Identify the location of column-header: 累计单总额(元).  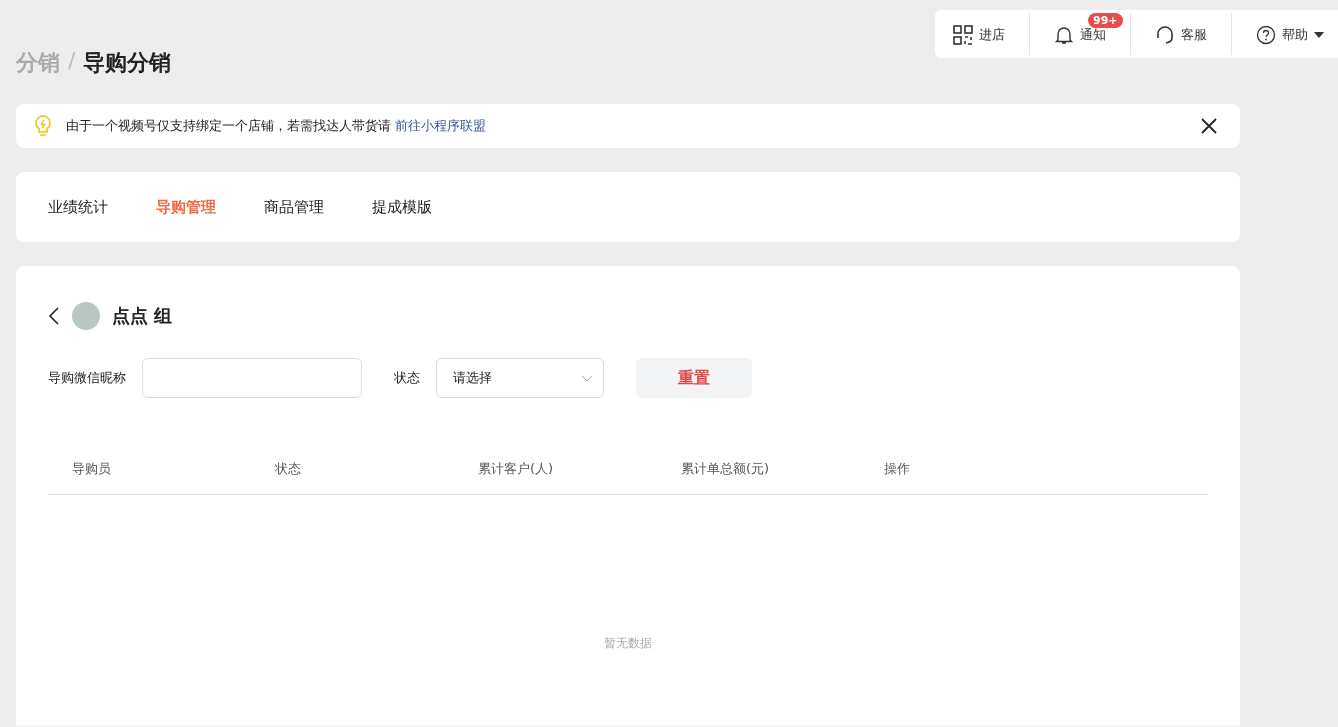
(726, 469).